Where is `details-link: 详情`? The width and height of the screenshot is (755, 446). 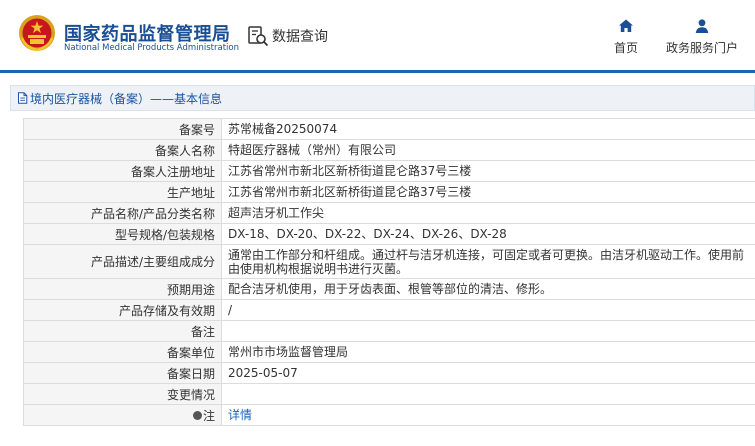
details-link: 详情 is located at coordinates (240, 415).